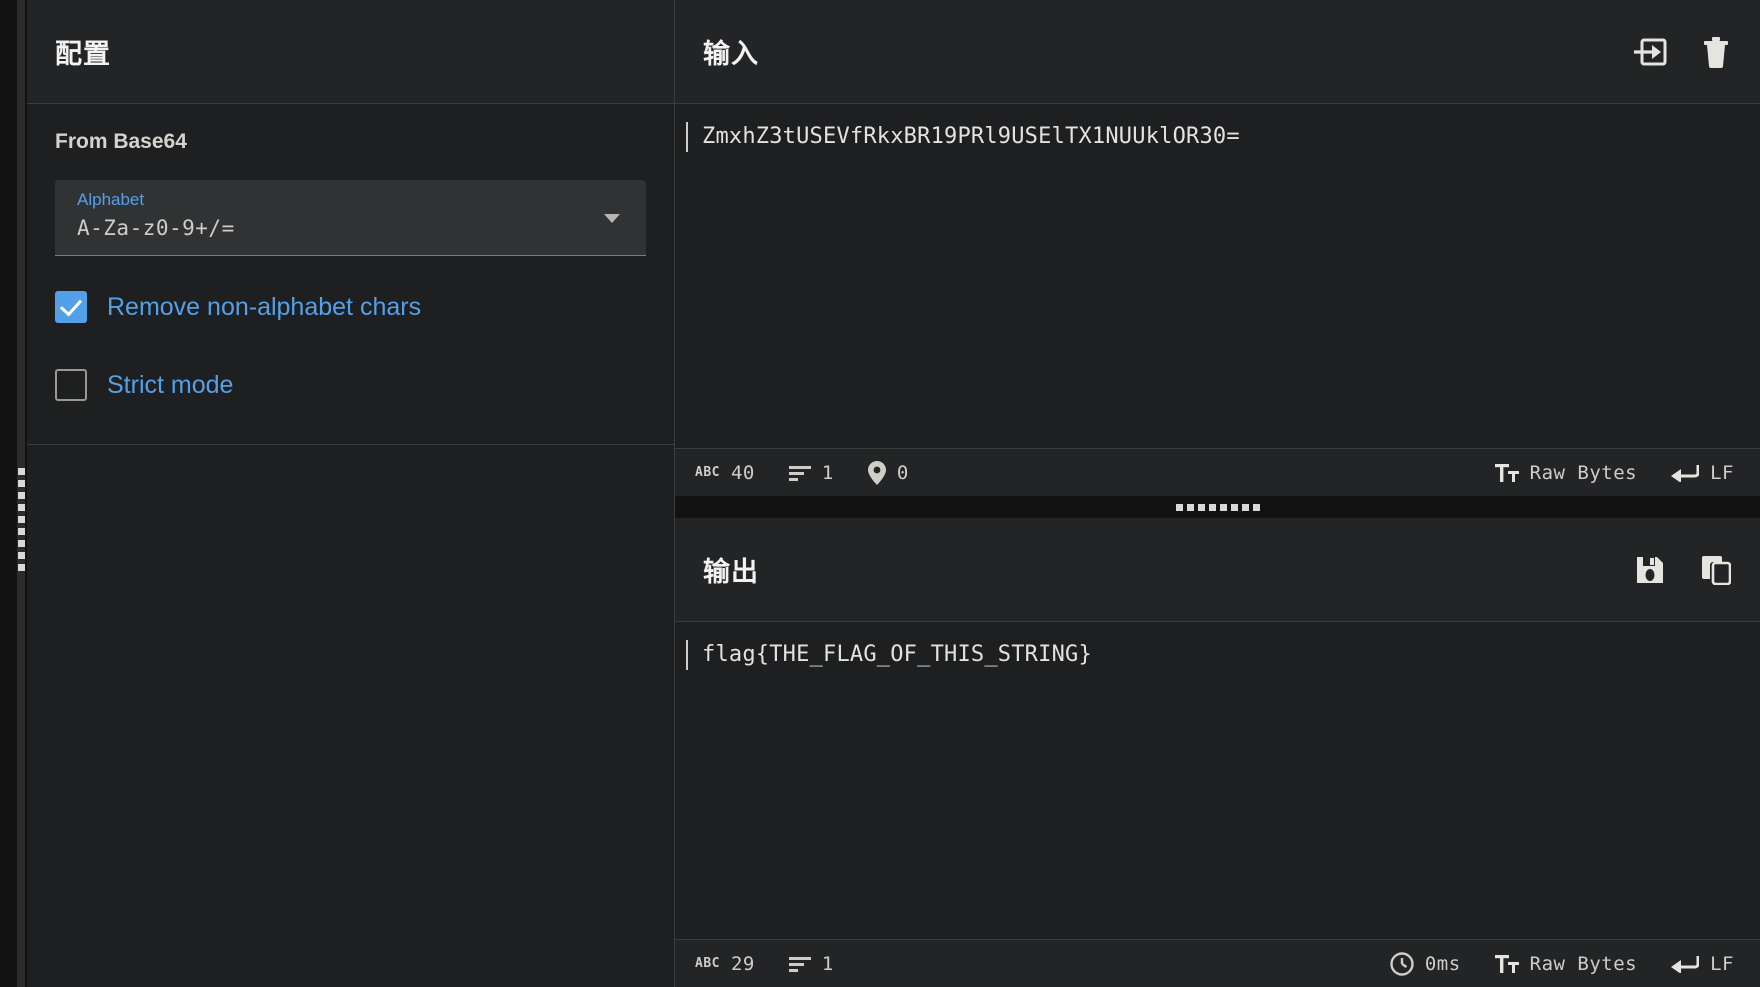 This screenshot has width=1760, height=987. Describe the element at coordinates (1716, 570) in the screenshot. I see `copy-icon` at that location.